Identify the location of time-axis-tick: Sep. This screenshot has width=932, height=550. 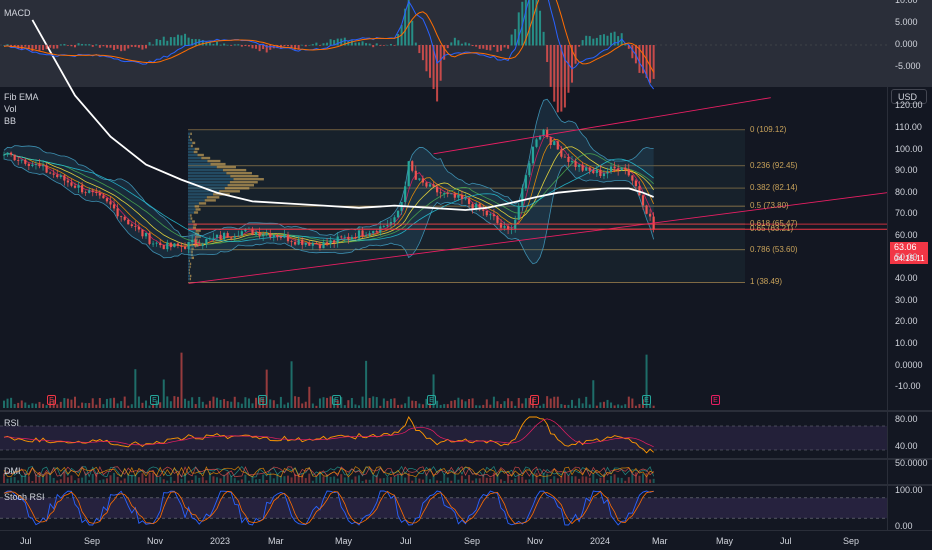
(851, 541).